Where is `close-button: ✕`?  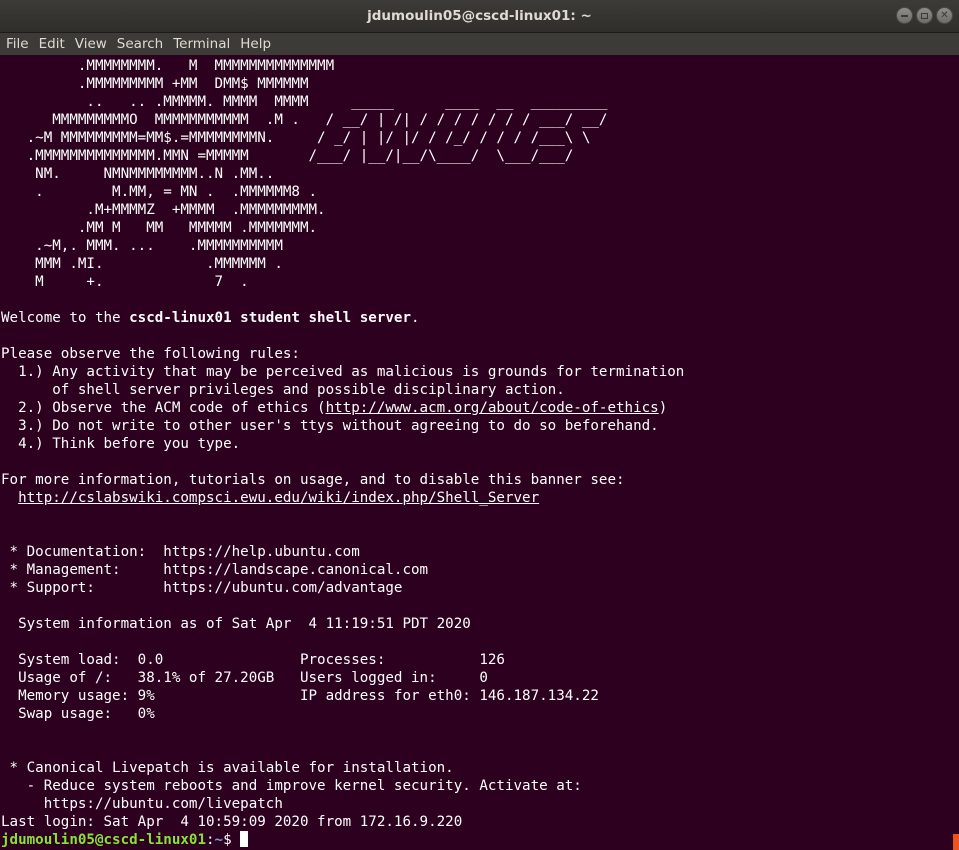
close-button: ✕ is located at coordinates (944, 15).